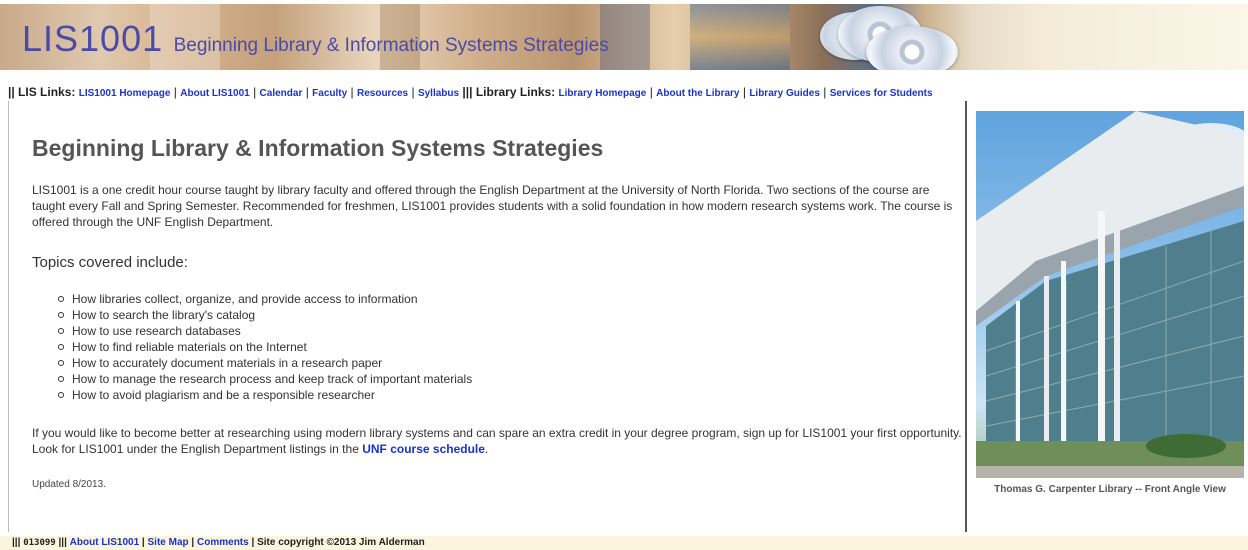 The width and height of the screenshot is (1248, 550). I want to click on nav-link-calendar: Calendar, so click(281, 93).